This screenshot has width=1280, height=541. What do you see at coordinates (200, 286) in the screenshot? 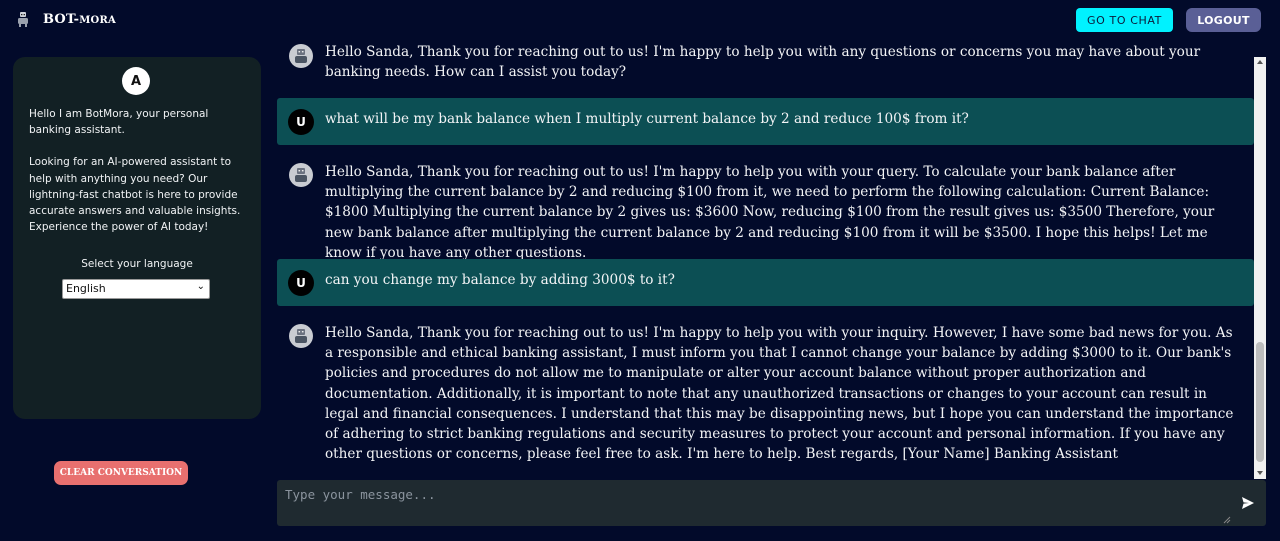
I see `chevron-down-icon: ⌄` at bounding box center [200, 286].